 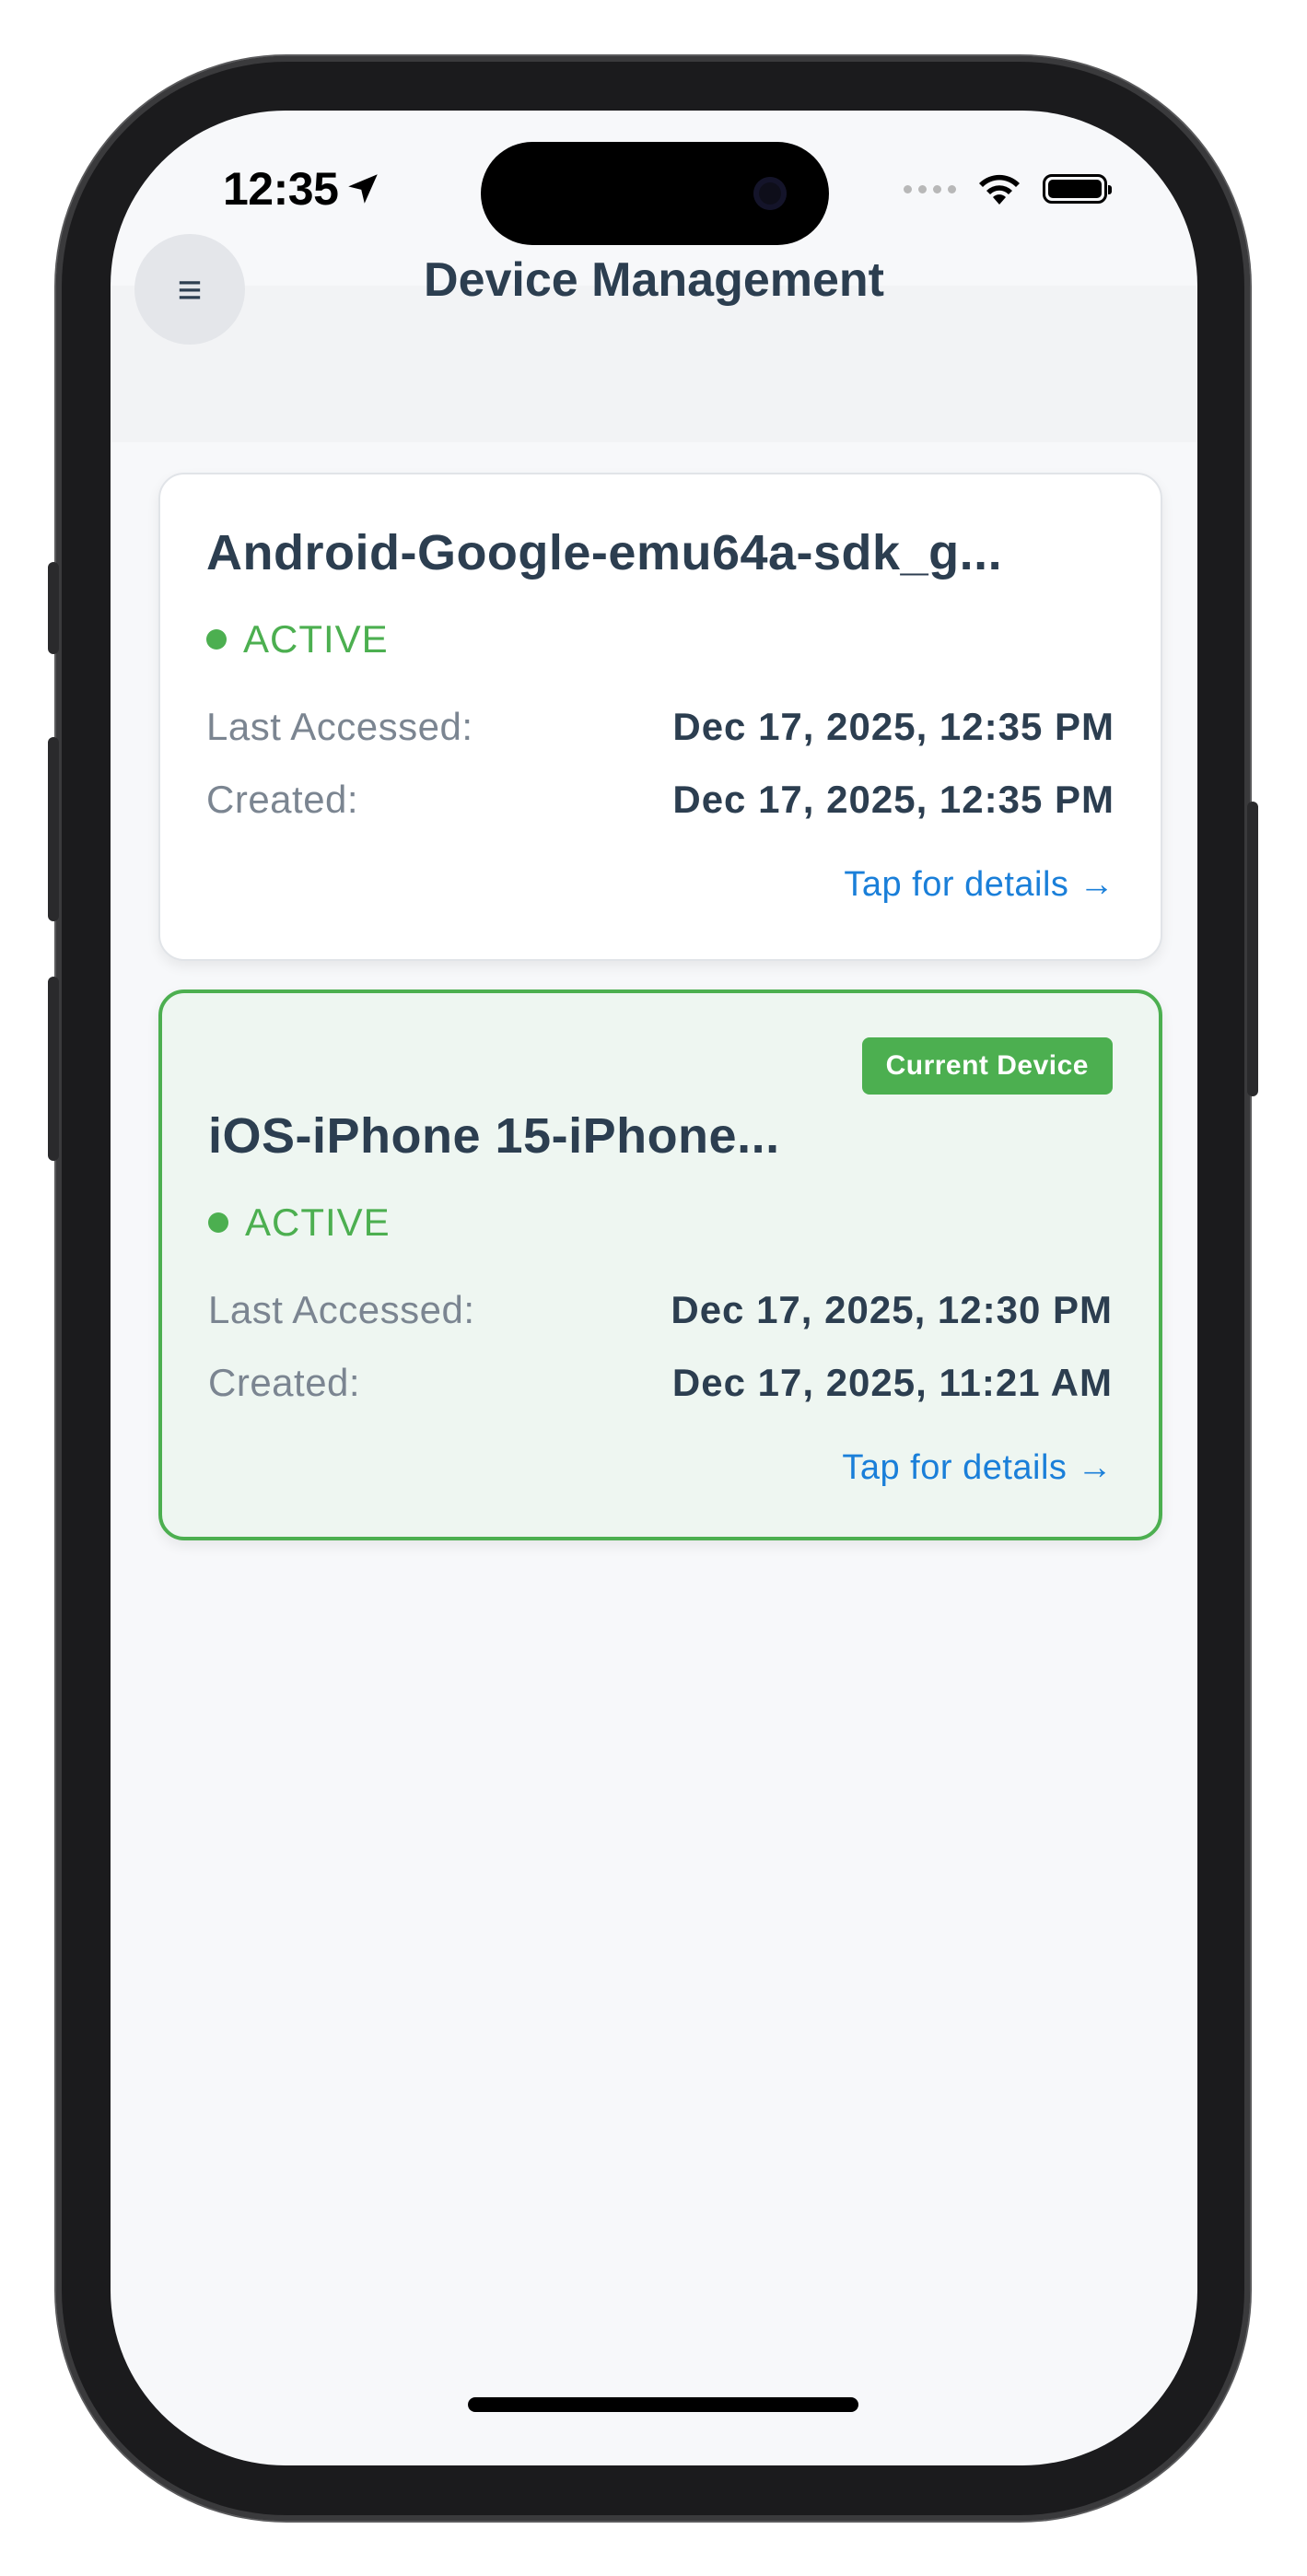 I want to click on volume-up-button, so click(x=54, y=829).